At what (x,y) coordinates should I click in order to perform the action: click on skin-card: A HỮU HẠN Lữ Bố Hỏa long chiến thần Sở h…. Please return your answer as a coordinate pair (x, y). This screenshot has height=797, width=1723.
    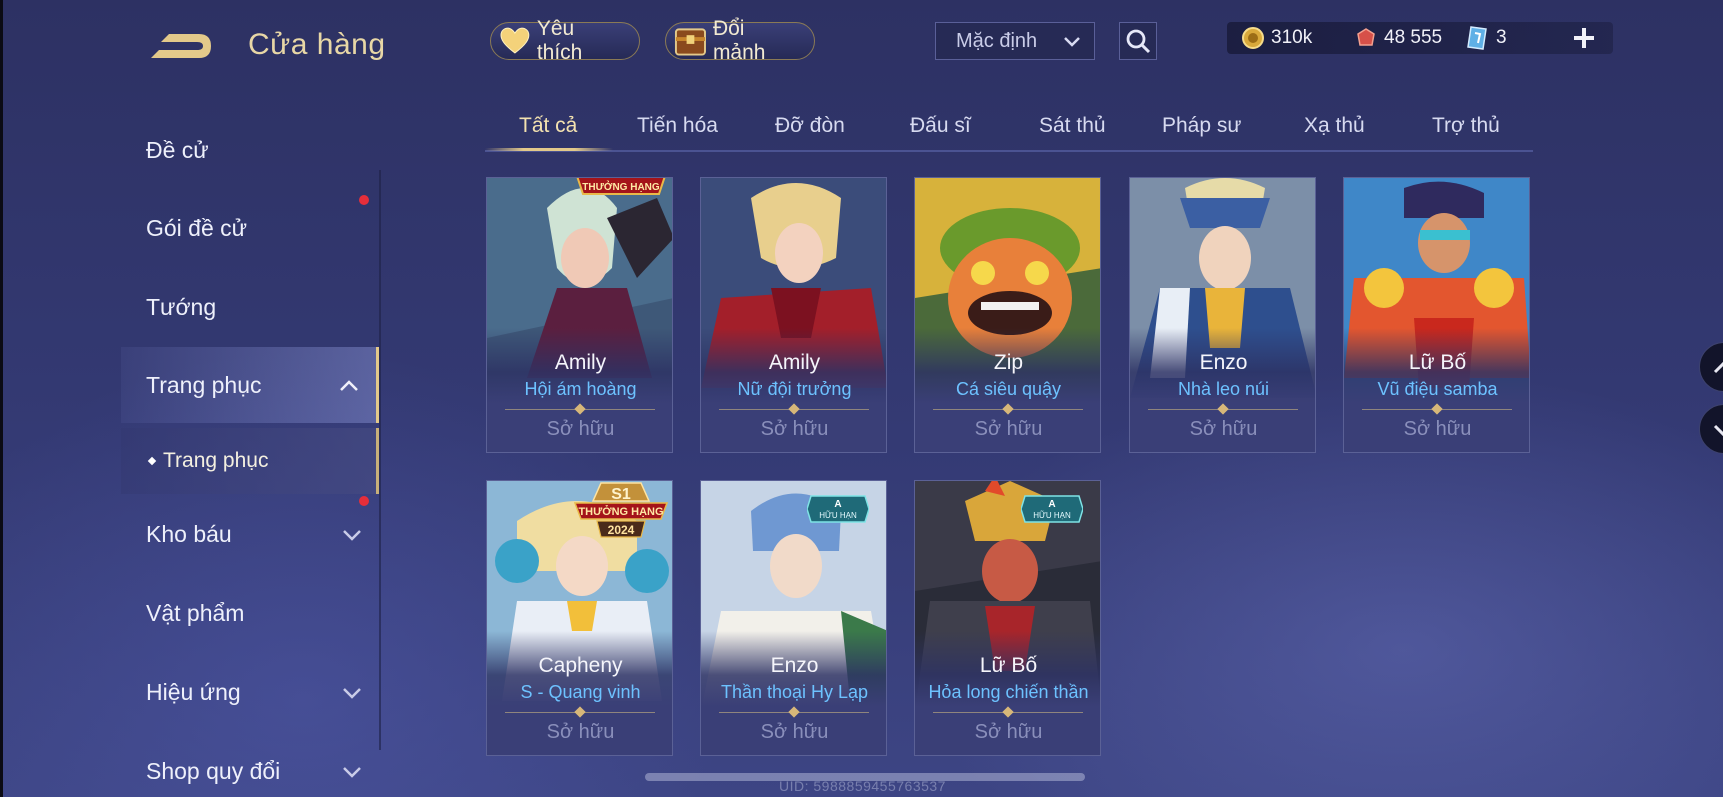
    Looking at the image, I should click on (1007, 618).